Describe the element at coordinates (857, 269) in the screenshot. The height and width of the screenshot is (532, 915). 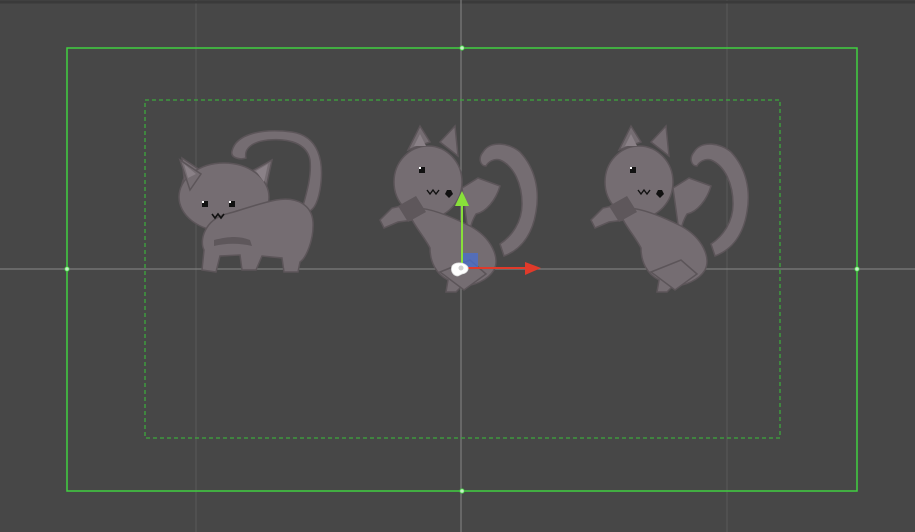
I see `frame-handle-right` at that location.